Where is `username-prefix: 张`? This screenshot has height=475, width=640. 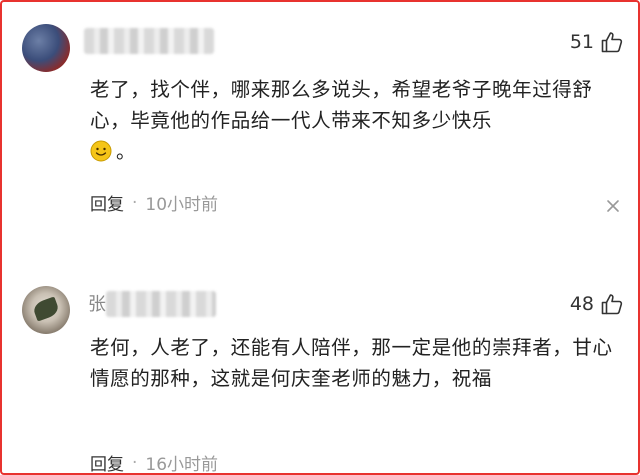
username-prefix: 张 is located at coordinates (97, 303).